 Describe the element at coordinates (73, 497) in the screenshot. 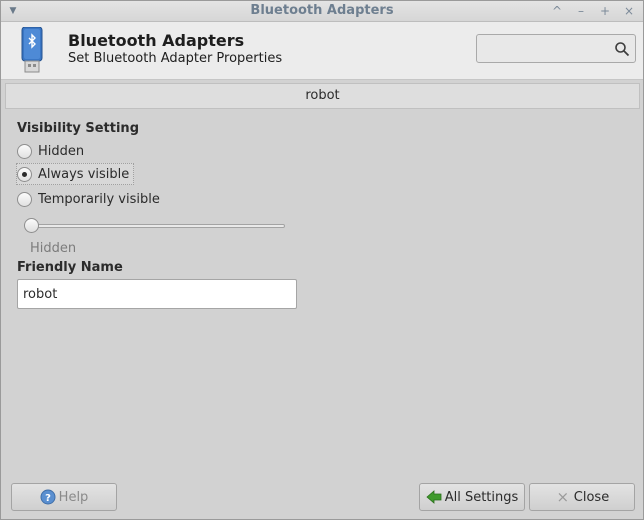

I see `help-button-label: Help` at that location.